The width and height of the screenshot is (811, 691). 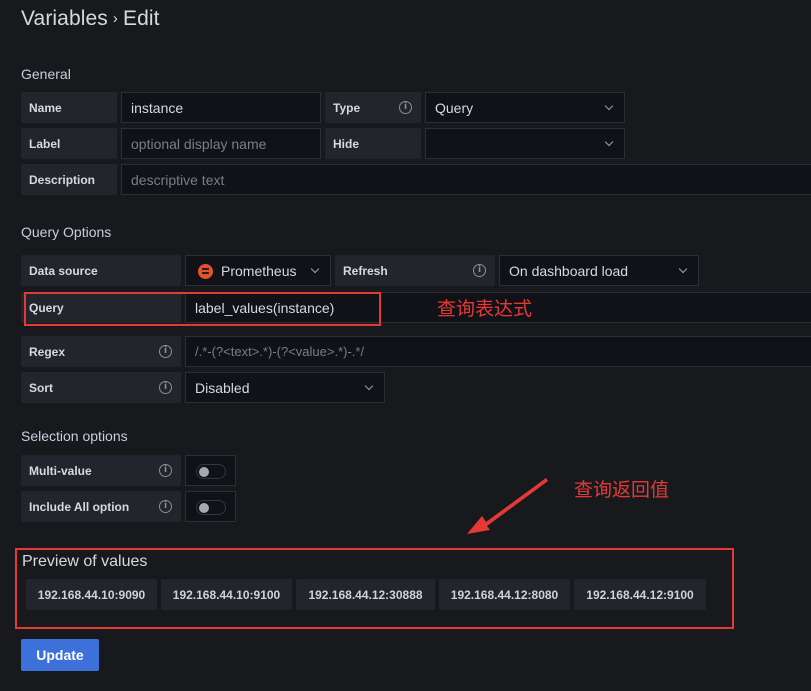 What do you see at coordinates (101, 387) in the screenshot?
I see `sort-label: Sort i` at bounding box center [101, 387].